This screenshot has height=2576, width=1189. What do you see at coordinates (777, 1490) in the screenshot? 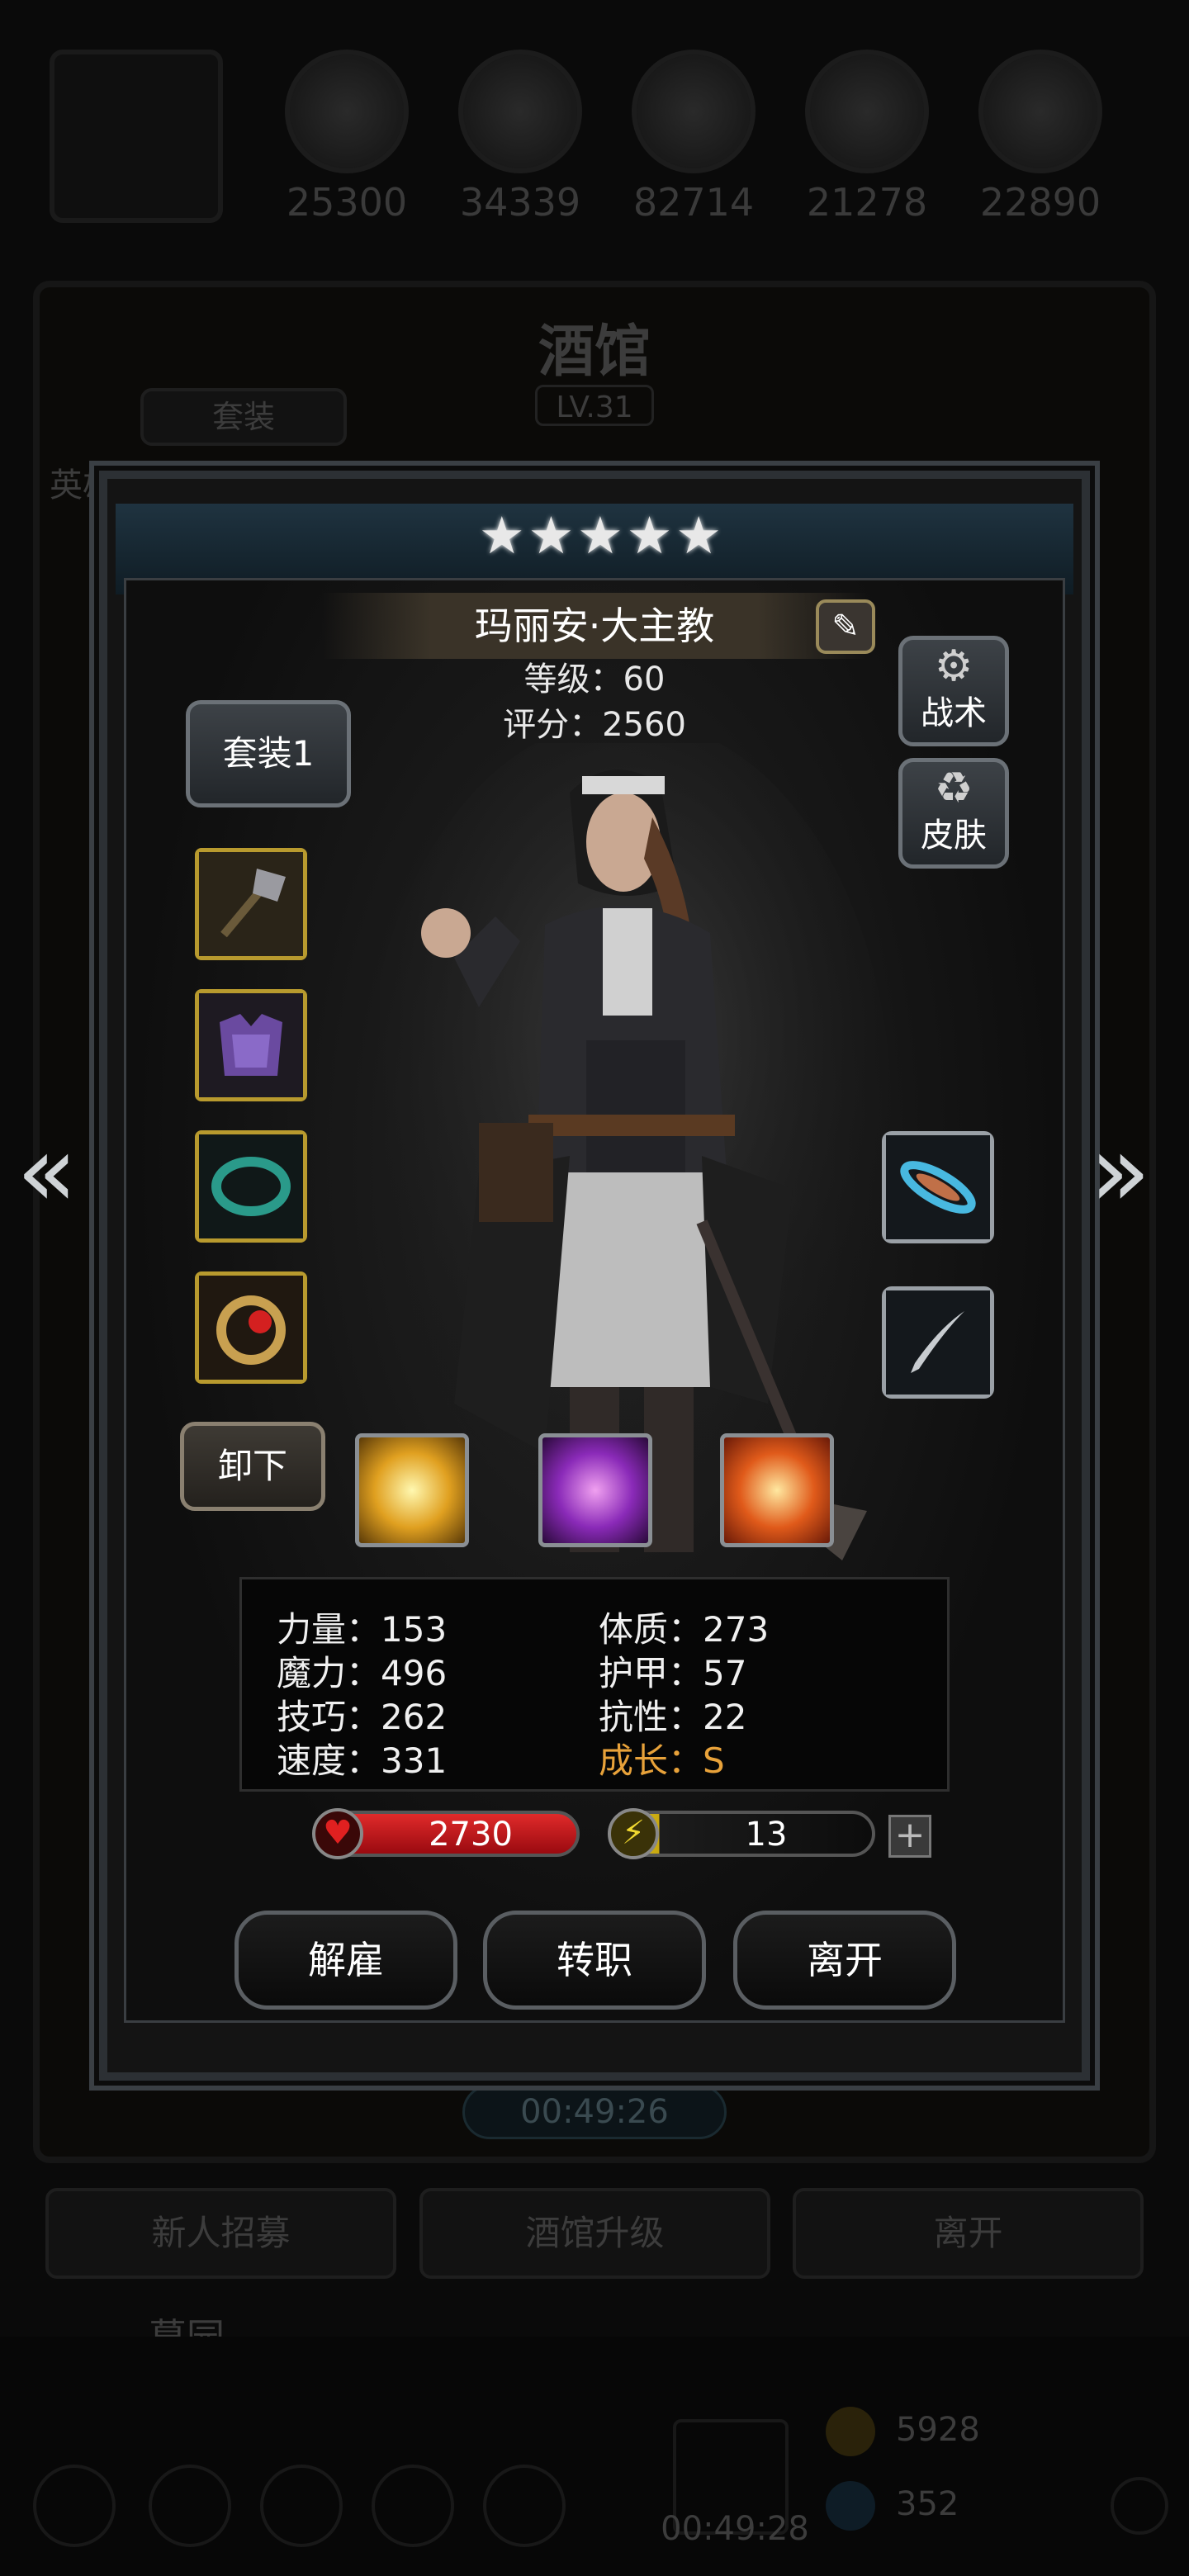
I see `holy-shield-skill-icon` at bounding box center [777, 1490].